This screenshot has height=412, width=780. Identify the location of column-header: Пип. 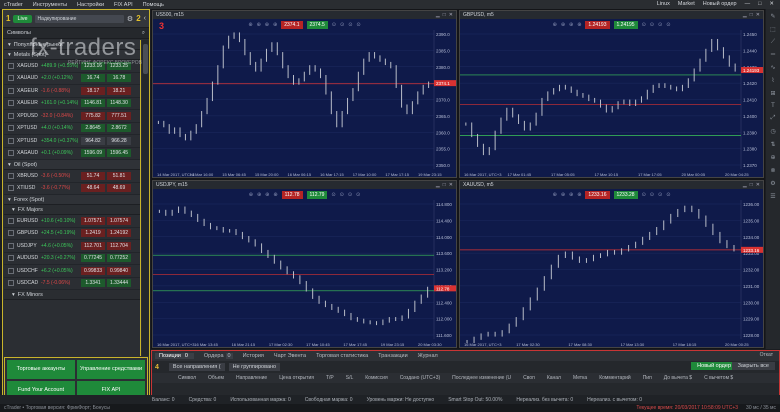
(647, 378).